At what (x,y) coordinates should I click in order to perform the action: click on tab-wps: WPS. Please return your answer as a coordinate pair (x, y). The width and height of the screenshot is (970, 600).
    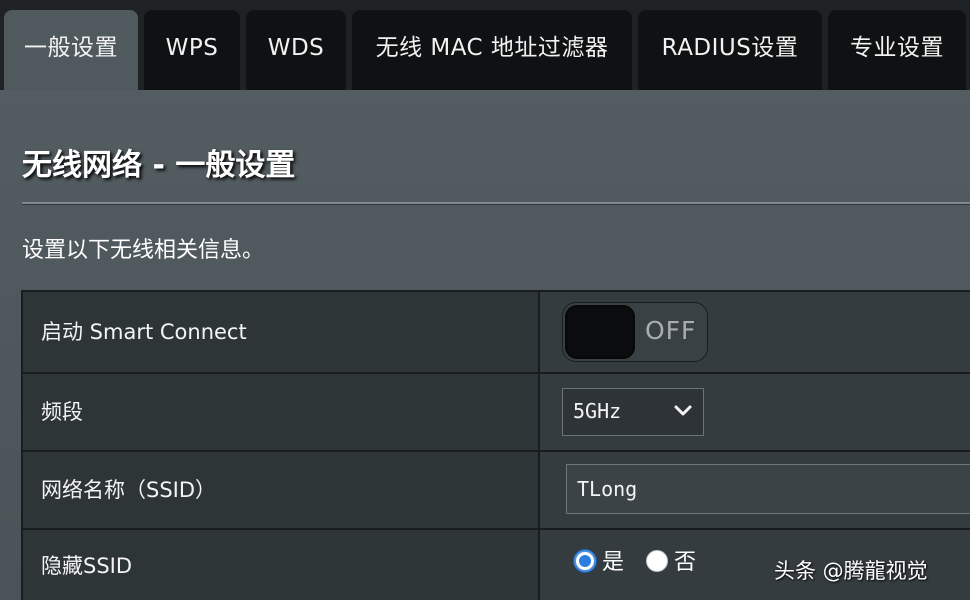
    Looking at the image, I should click on (192, 50).